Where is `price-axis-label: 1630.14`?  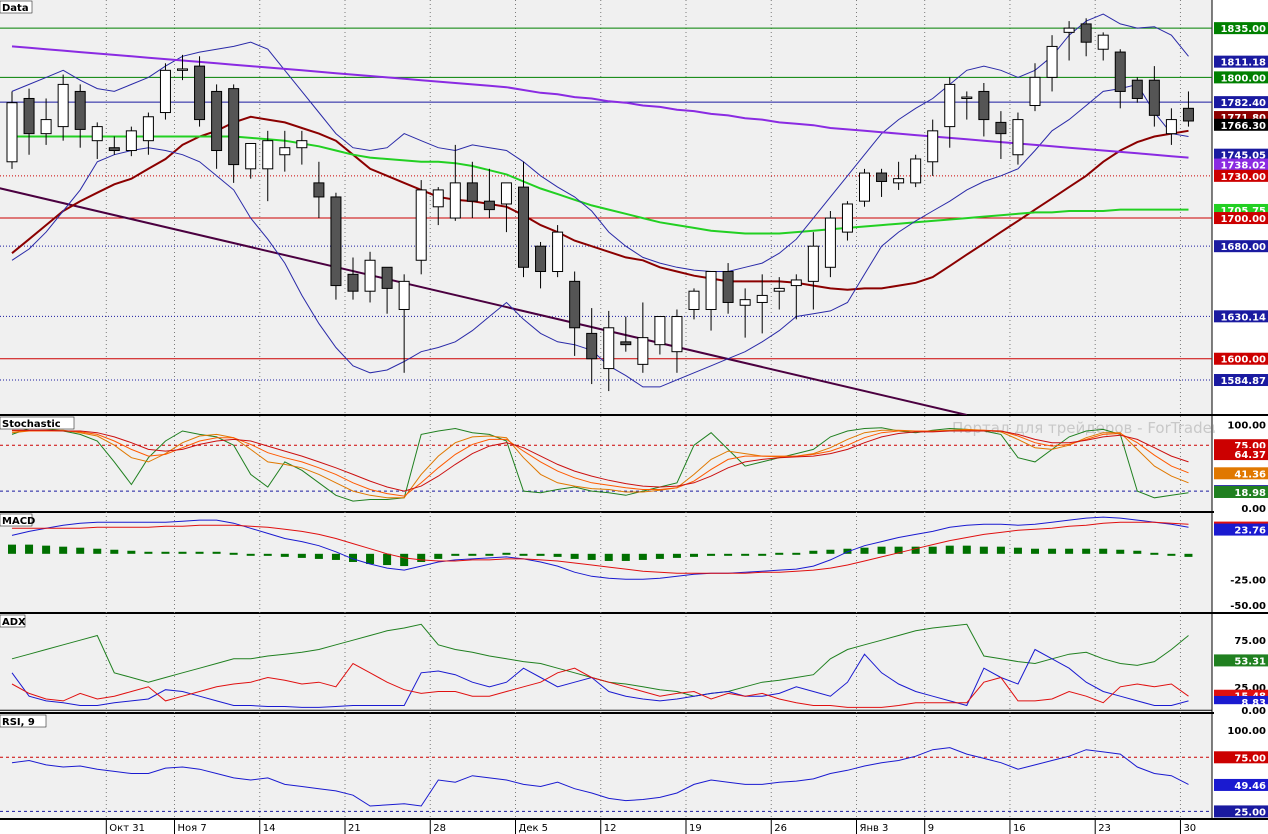 price-axis-label: 1630.14 is located at coordinates (1241, 316).